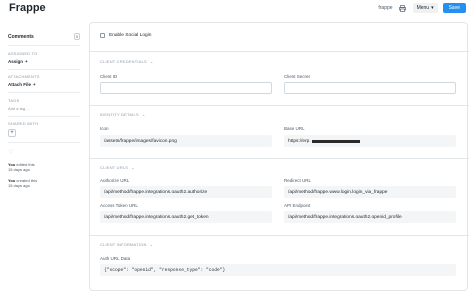  I want to click on printer-icon, so click(403, 8).